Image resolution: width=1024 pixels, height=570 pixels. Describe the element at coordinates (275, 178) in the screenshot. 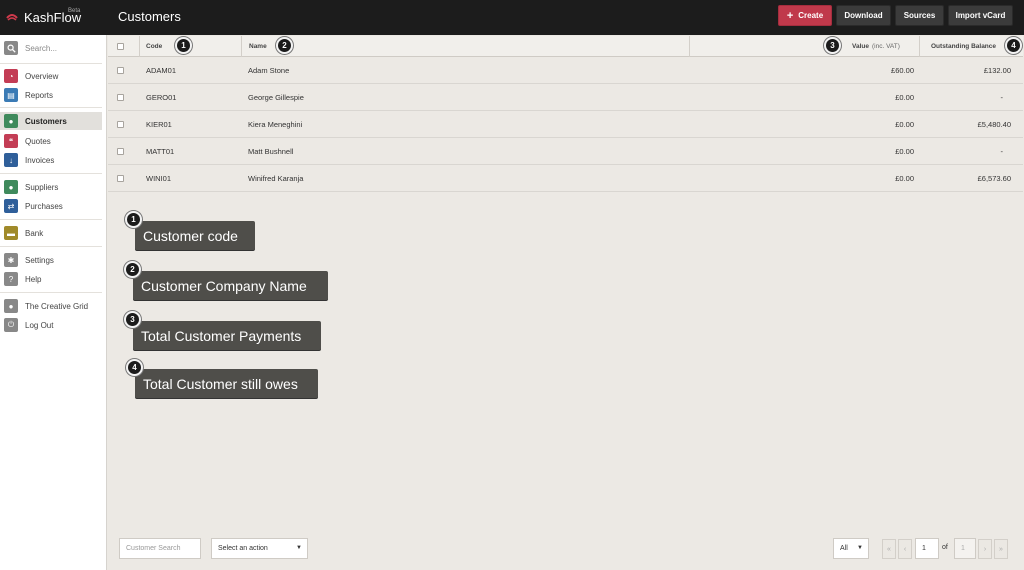

I see `customer-name: Winifred Karanja` at that location.